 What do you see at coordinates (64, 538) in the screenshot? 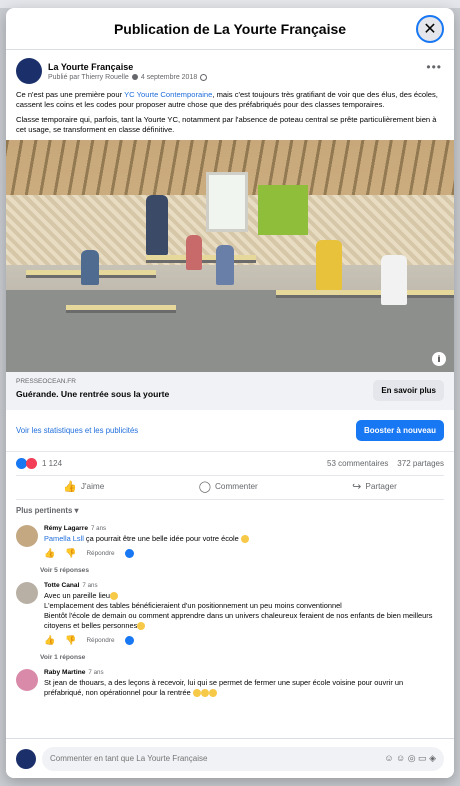
I see `mention-link: Pamella Lsll` at bounding box center [64, 538].